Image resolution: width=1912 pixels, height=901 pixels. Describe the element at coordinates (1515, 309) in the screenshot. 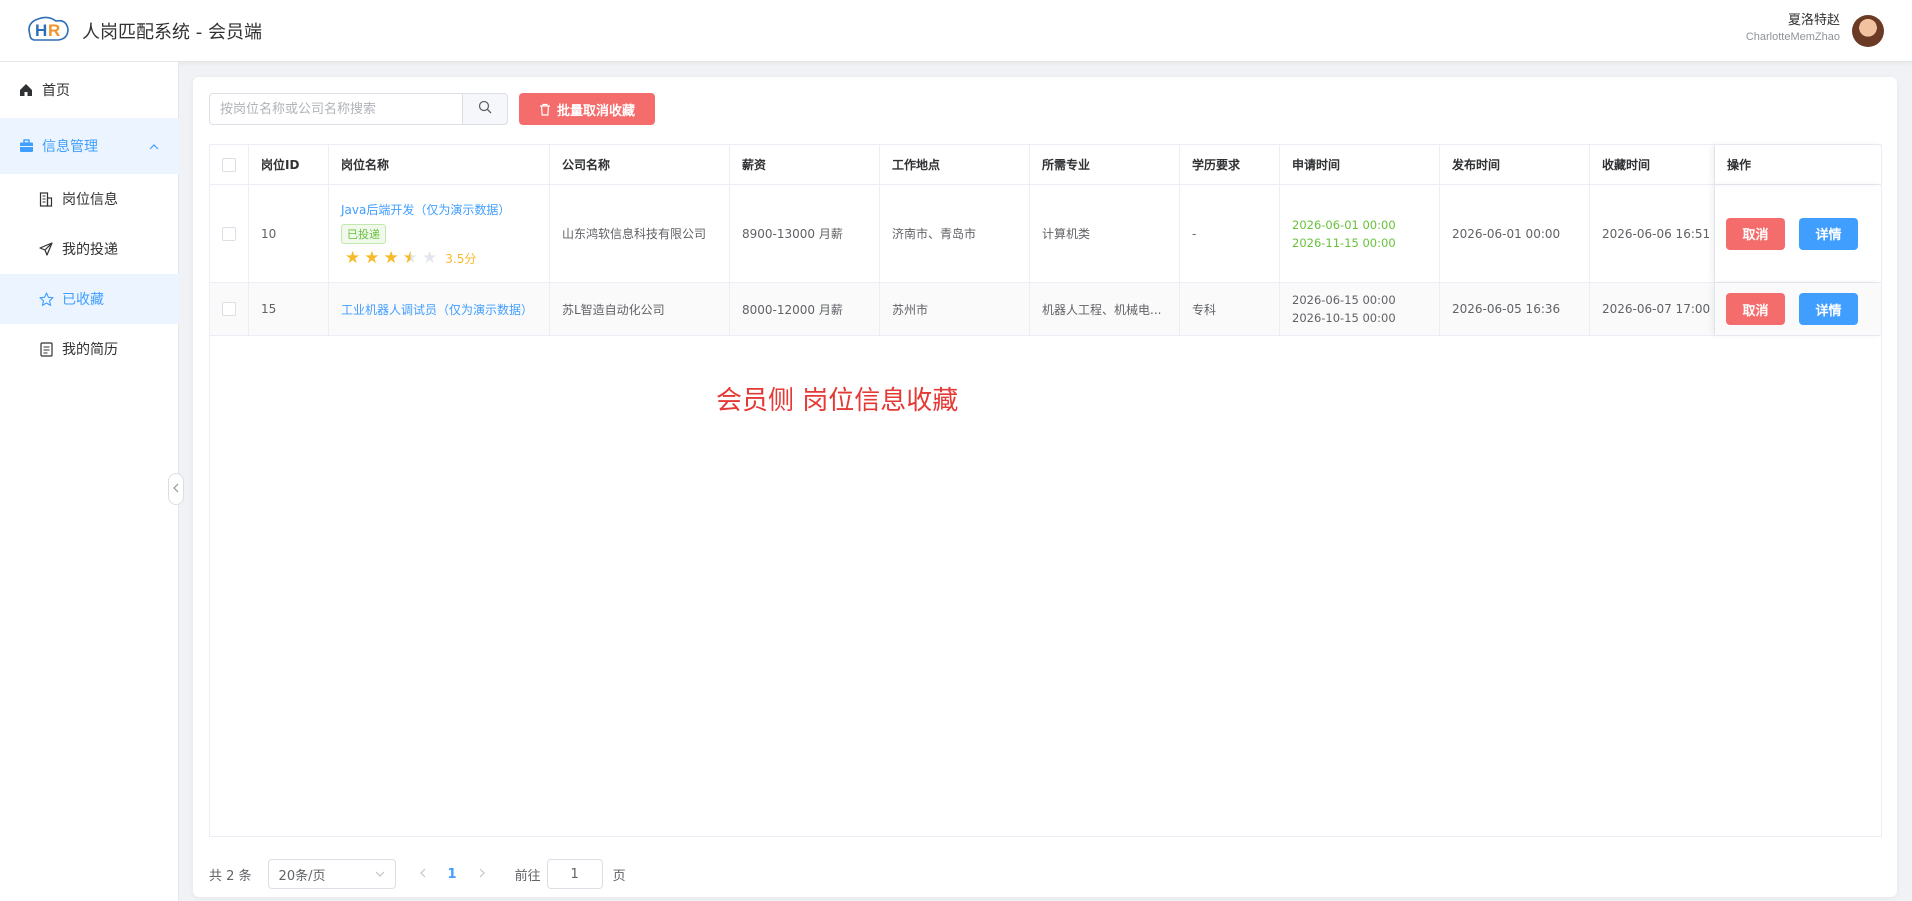

I see `publish-time: 2026-06-05 16:36` at that location.